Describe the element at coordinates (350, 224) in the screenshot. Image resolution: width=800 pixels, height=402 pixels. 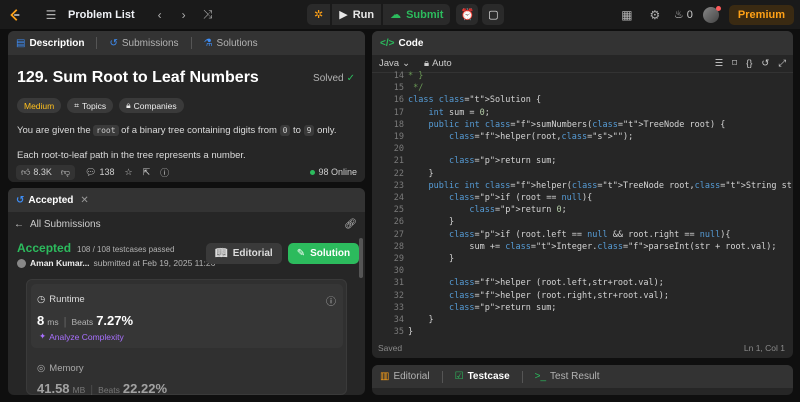
I see `link-icon: 🔗︎` at that location.